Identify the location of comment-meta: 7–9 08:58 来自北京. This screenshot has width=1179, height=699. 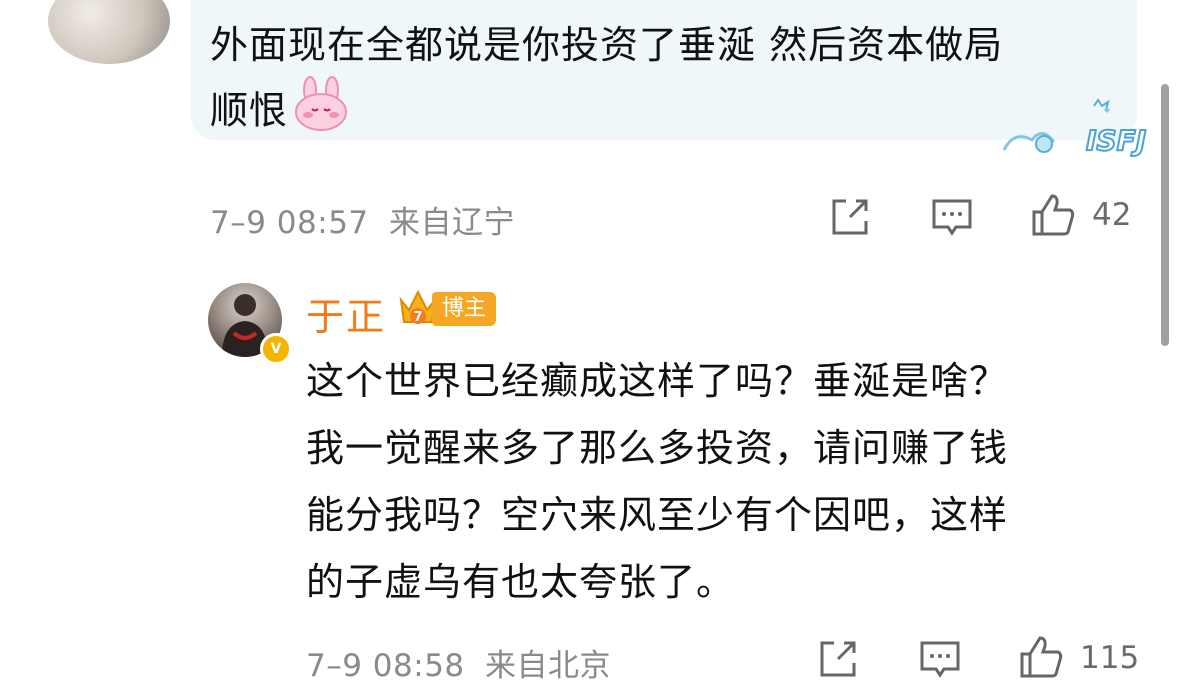
(458, 662).